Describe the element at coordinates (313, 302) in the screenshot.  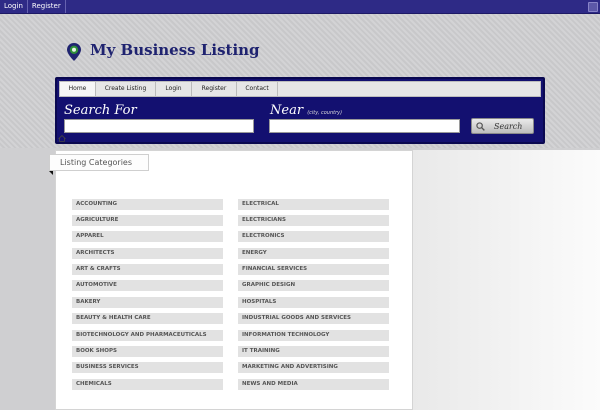
I see `category-link: HOSPITALS` at that location.